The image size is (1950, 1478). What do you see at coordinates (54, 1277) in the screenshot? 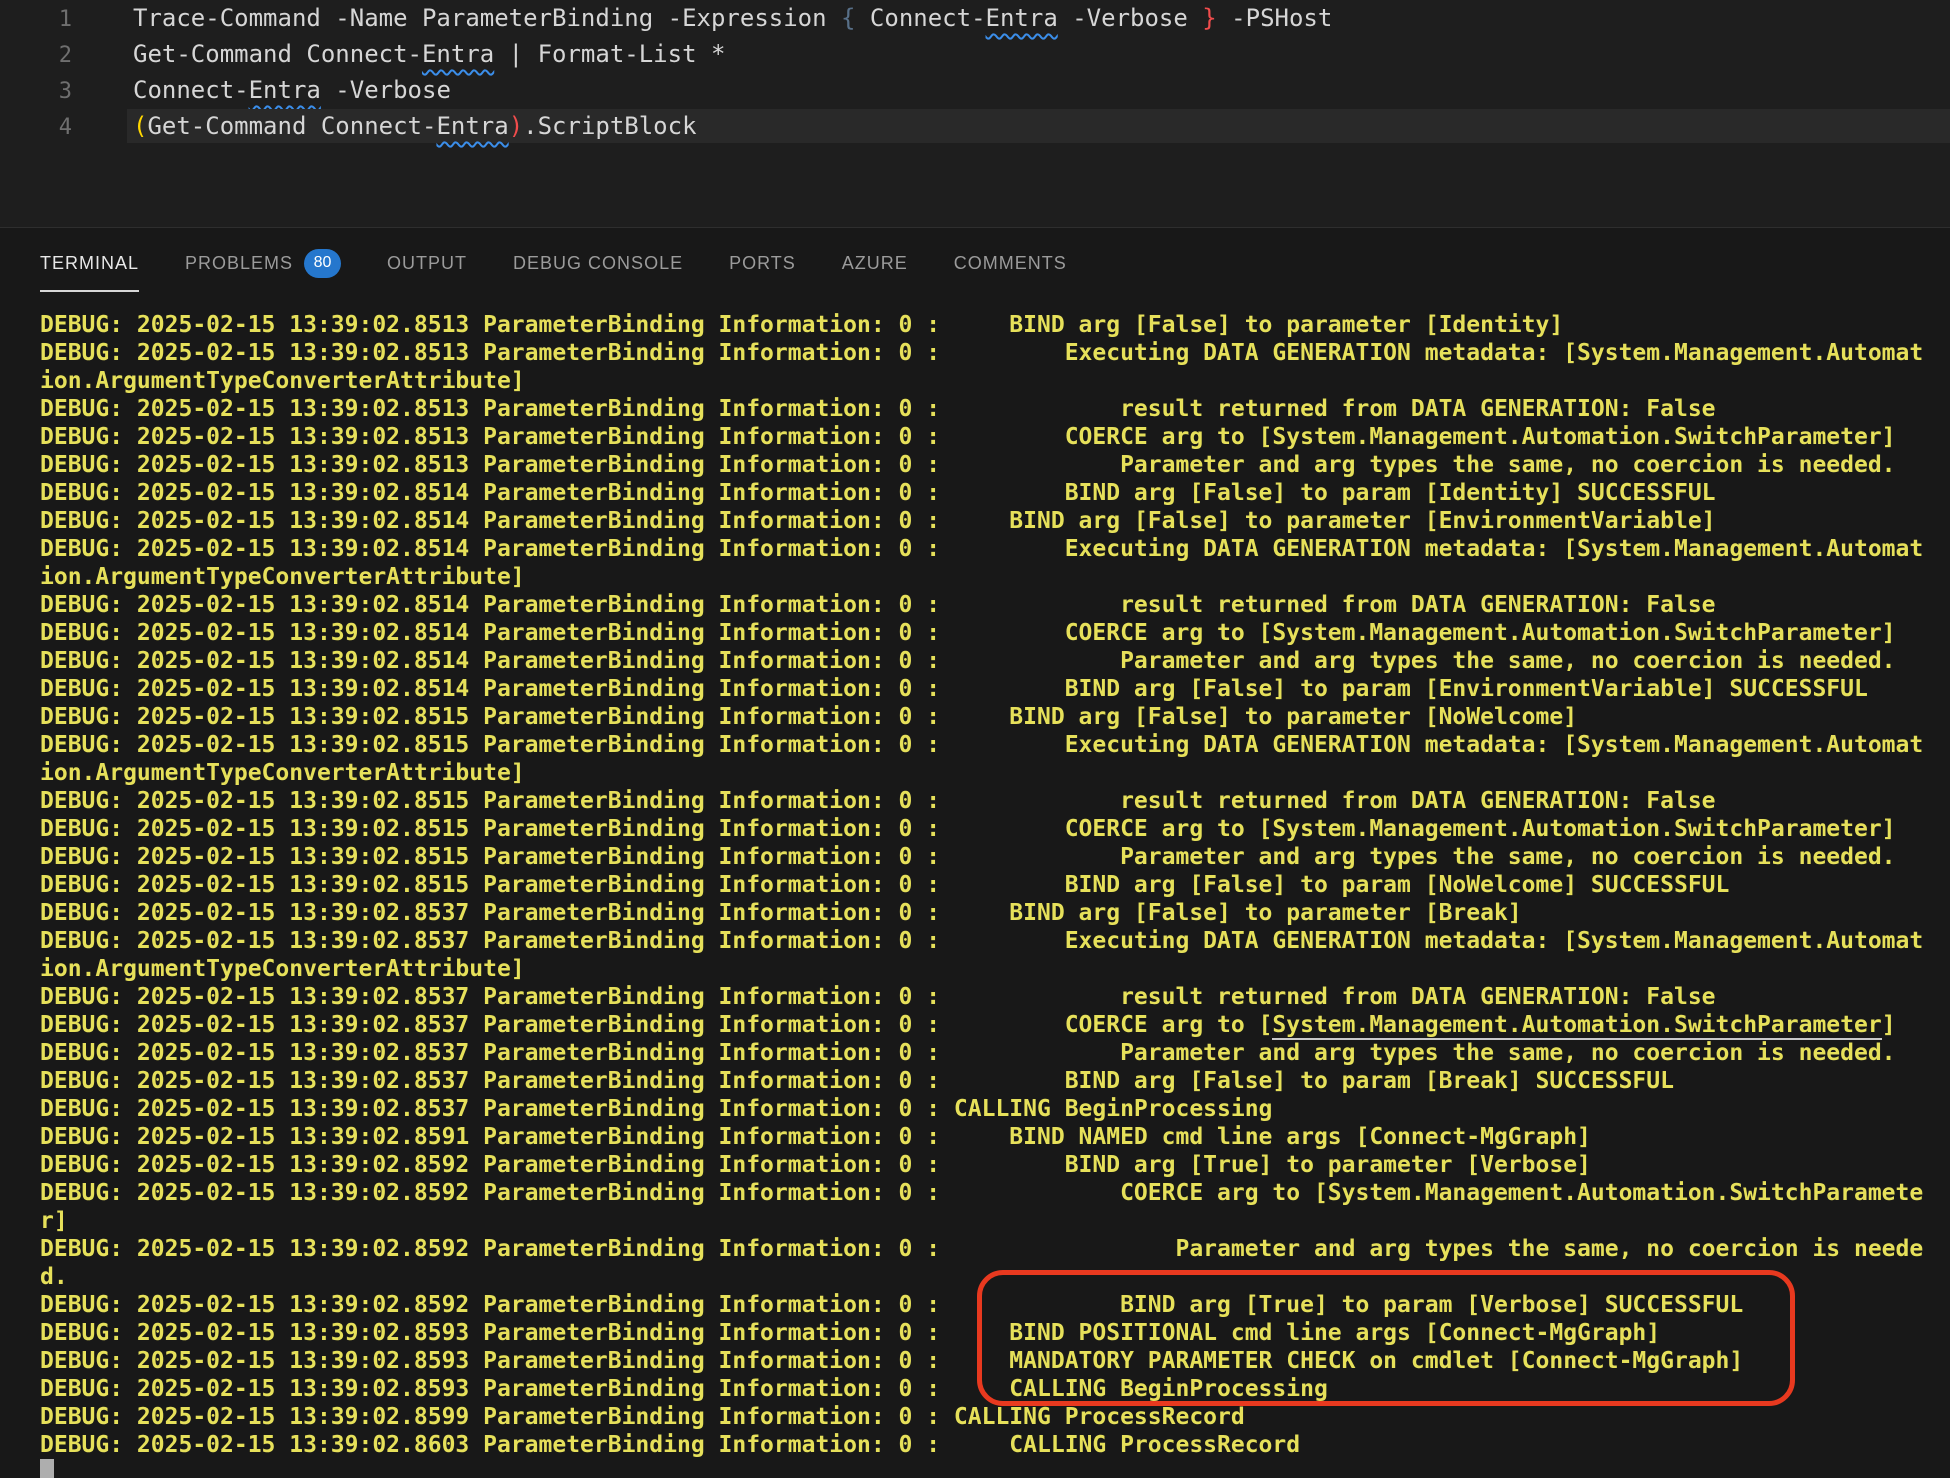
I see `terminal-line: d.` at bounding box center [54, 1277].